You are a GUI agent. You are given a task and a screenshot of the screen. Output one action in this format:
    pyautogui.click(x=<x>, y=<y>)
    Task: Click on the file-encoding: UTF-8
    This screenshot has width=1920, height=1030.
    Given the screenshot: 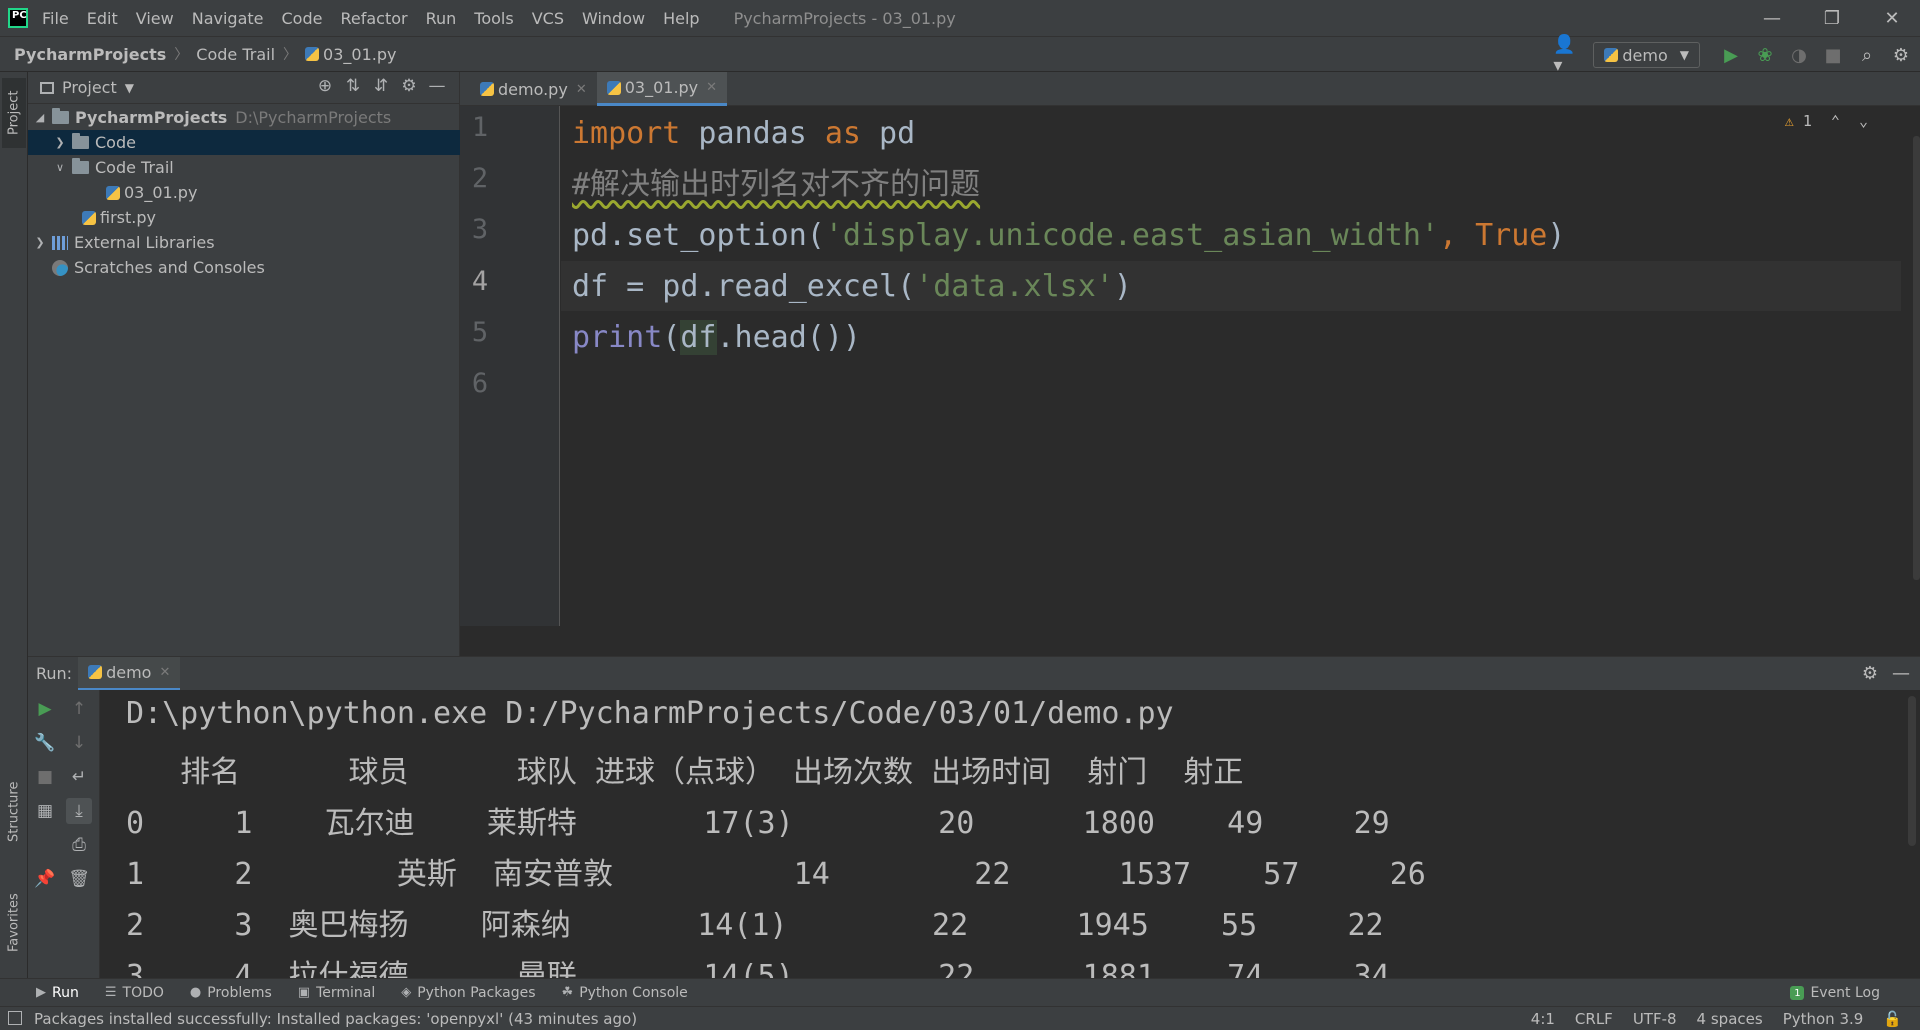 What is the action you would take?
    pyautogui.click(x=1655, y=1019)
    